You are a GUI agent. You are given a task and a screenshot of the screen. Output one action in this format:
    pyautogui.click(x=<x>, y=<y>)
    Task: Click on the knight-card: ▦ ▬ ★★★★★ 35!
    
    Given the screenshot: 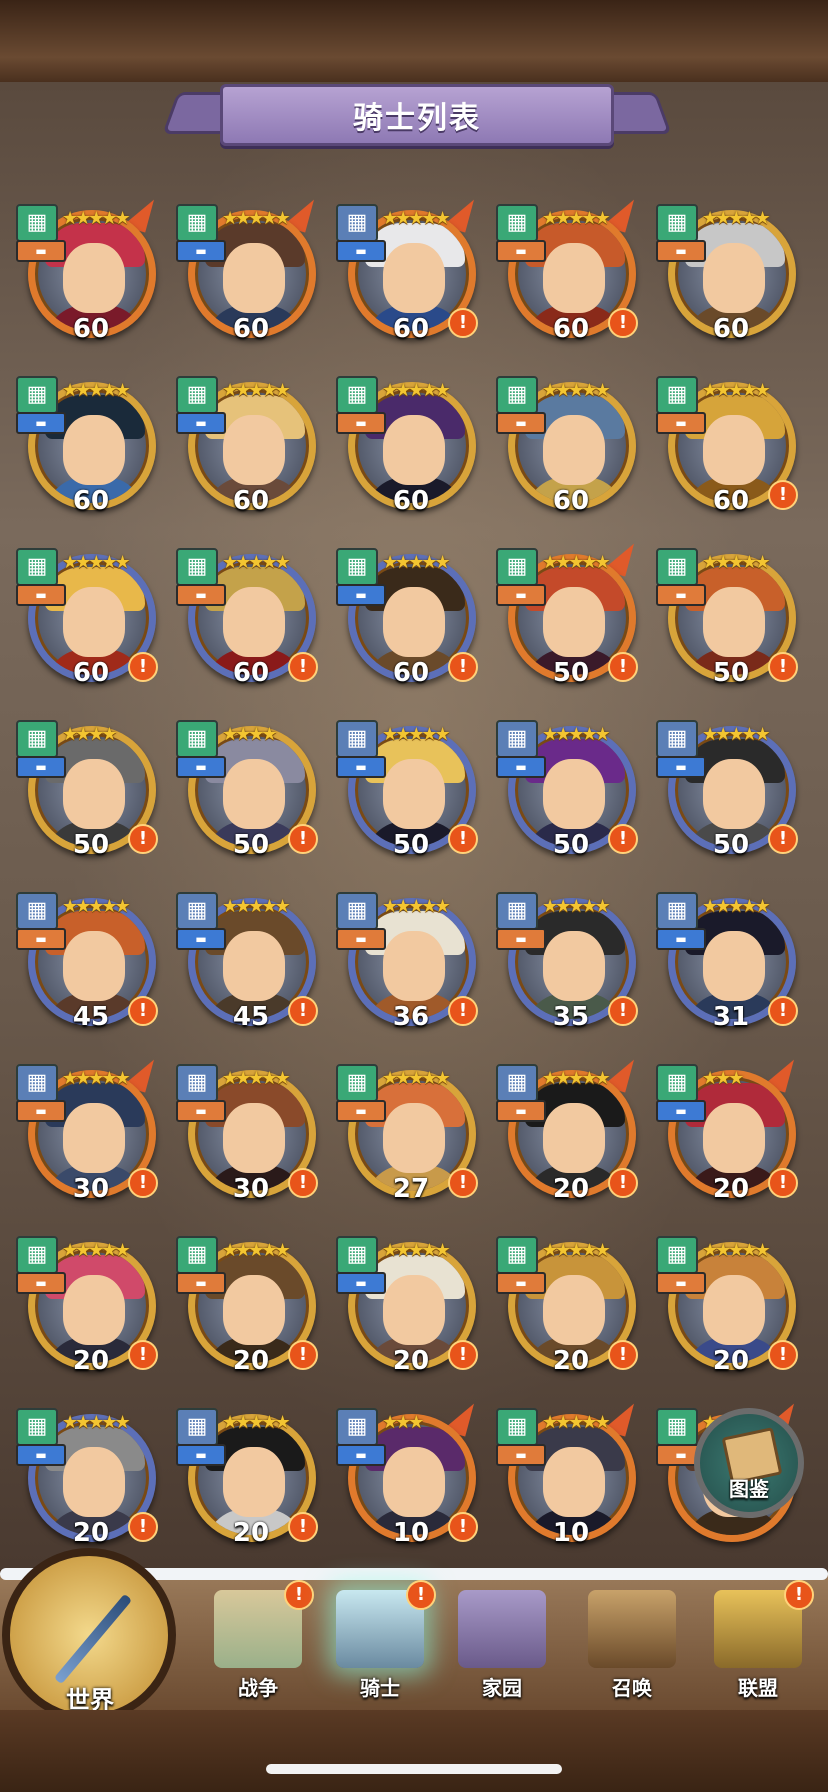 What is the action you would take?
    pyautogui.click(x=571, y=959)
    